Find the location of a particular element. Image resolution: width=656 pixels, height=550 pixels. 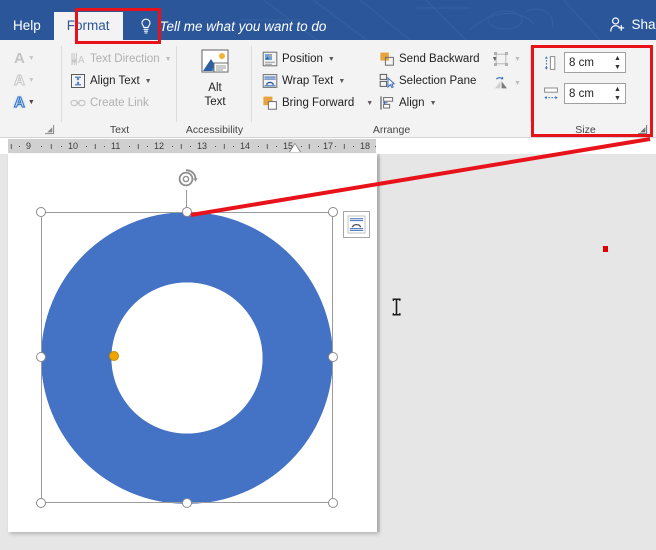

ribbon-group-accessibility: Alt Text Accessibility is located at coordinates (214, 89).